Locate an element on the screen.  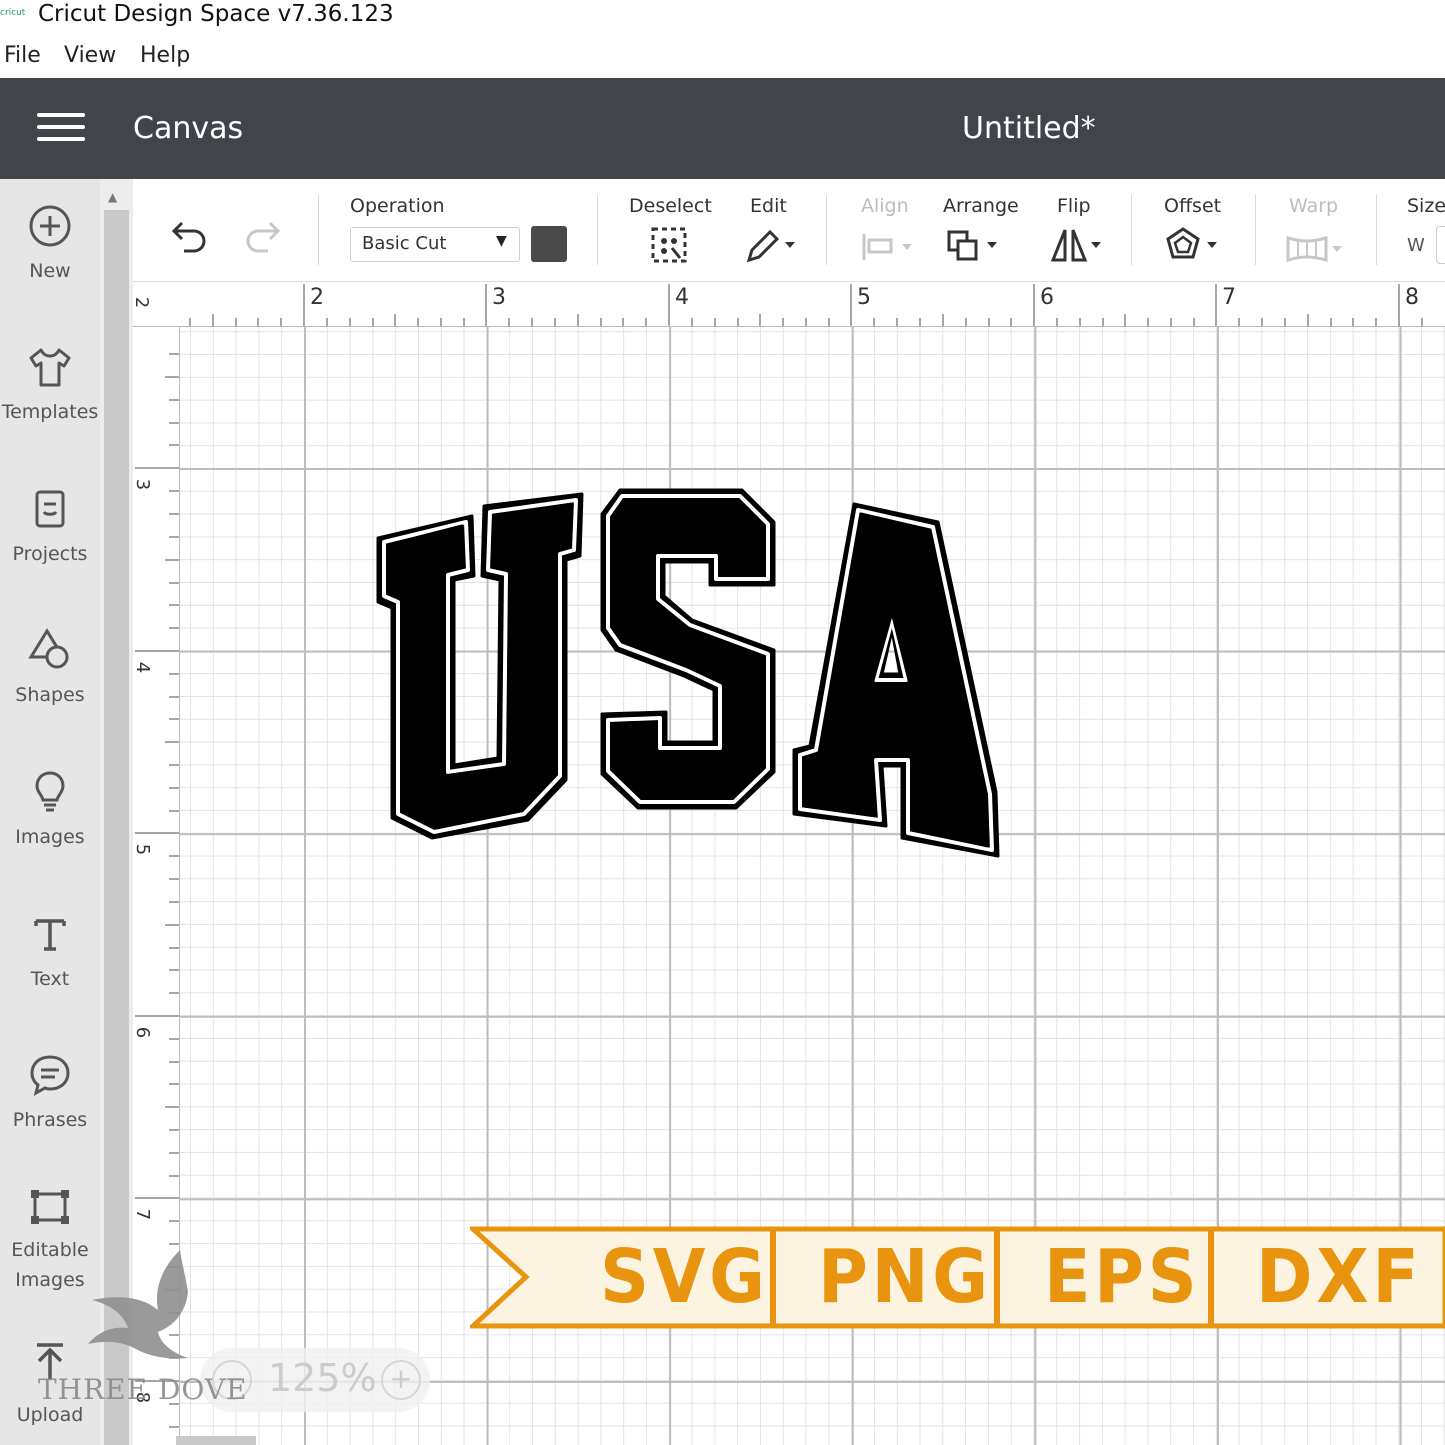
text-icon is located at coordinates (50, 935).